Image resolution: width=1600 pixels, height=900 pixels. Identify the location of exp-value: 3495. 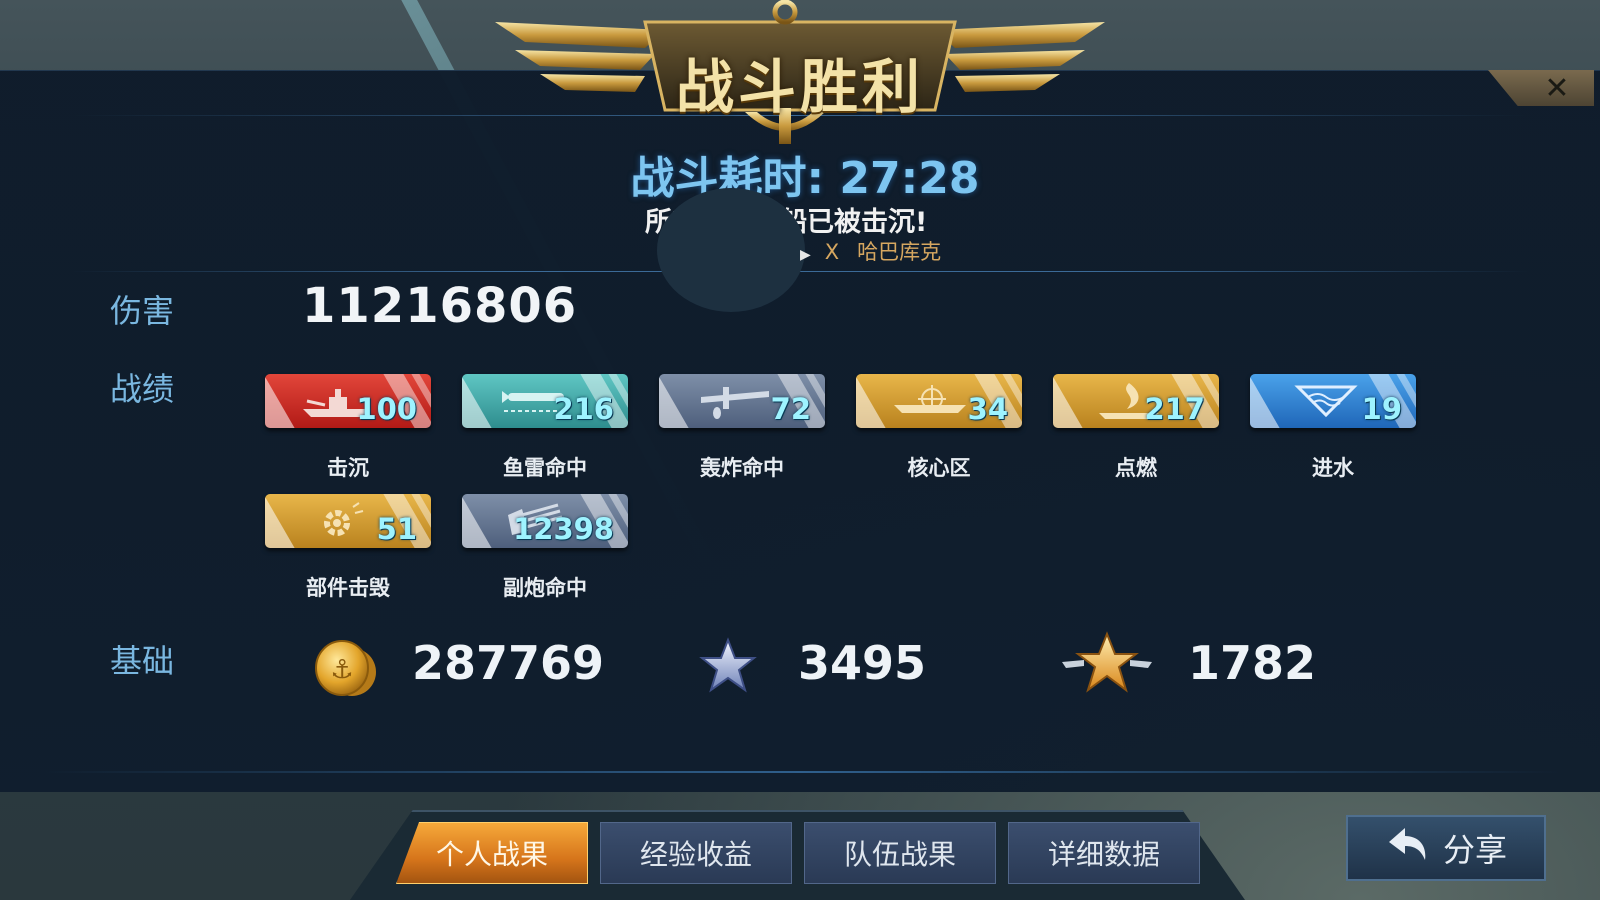
(862, 663).